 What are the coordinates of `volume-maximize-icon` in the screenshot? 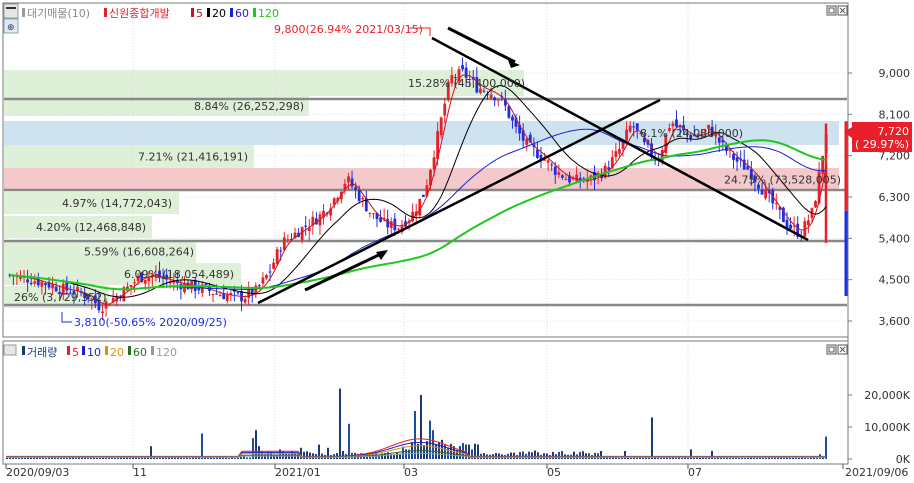 It's located at (831, 349).